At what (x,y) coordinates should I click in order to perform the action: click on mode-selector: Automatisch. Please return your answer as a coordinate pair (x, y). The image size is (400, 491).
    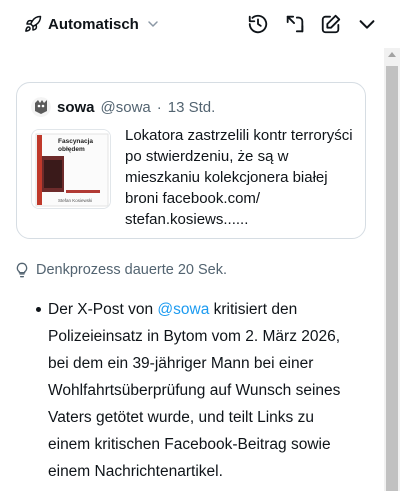
    Looking at the image, I should click on (92, 24).